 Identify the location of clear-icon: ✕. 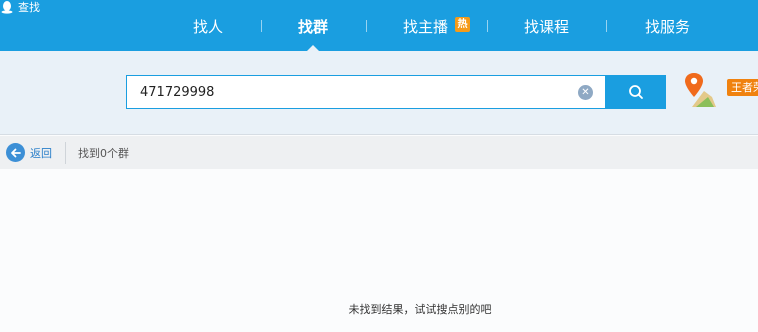
(585, 92).